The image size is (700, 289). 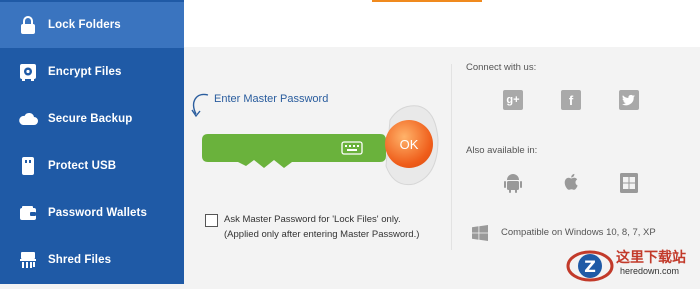 What do you see at coordinates (578, 232) in the screenshot?
I see `compatibility-text: Compatible on Windows 10, 8, 7, XP` at bounding box center [578, 232].